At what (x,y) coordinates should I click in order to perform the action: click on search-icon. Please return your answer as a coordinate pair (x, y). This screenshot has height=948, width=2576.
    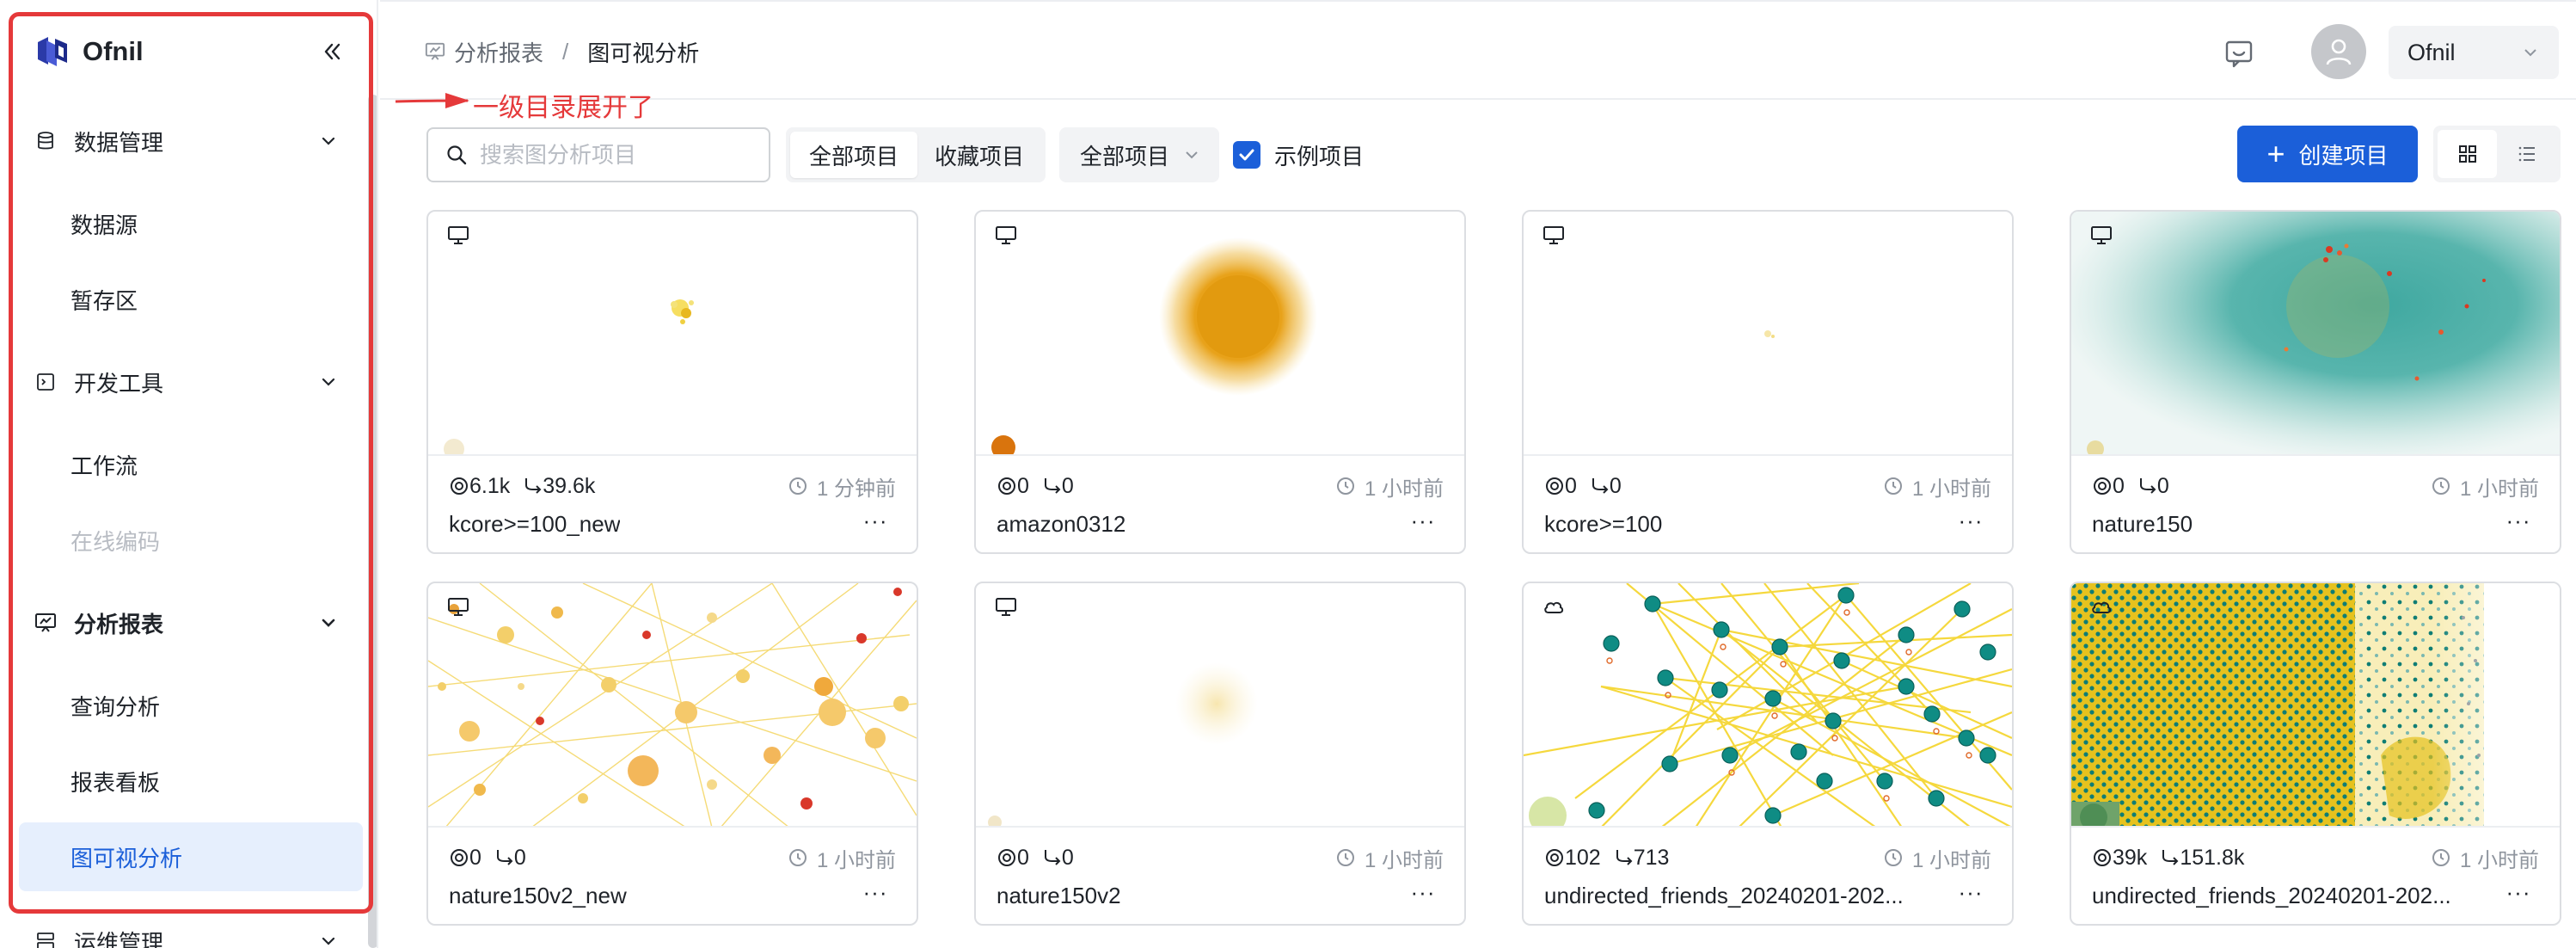
    Looking at the image, I should click on (457, 155).